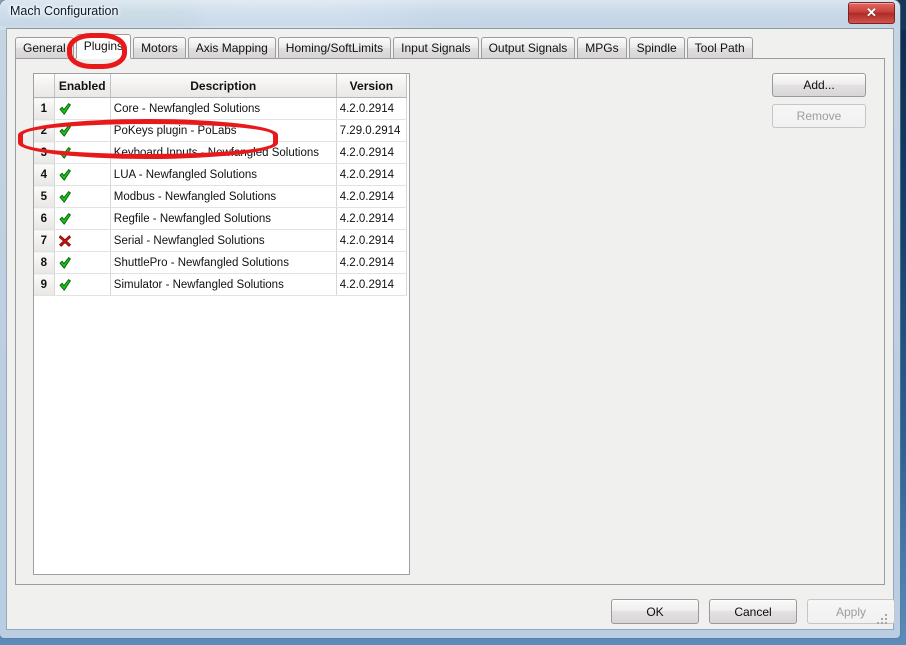 This screenshot has height=645, width=906. What do you see at coordinates (436, 48) in the screenshot?
I see `tab-input-signals: Input Signals` at bounding box center [436, 48].